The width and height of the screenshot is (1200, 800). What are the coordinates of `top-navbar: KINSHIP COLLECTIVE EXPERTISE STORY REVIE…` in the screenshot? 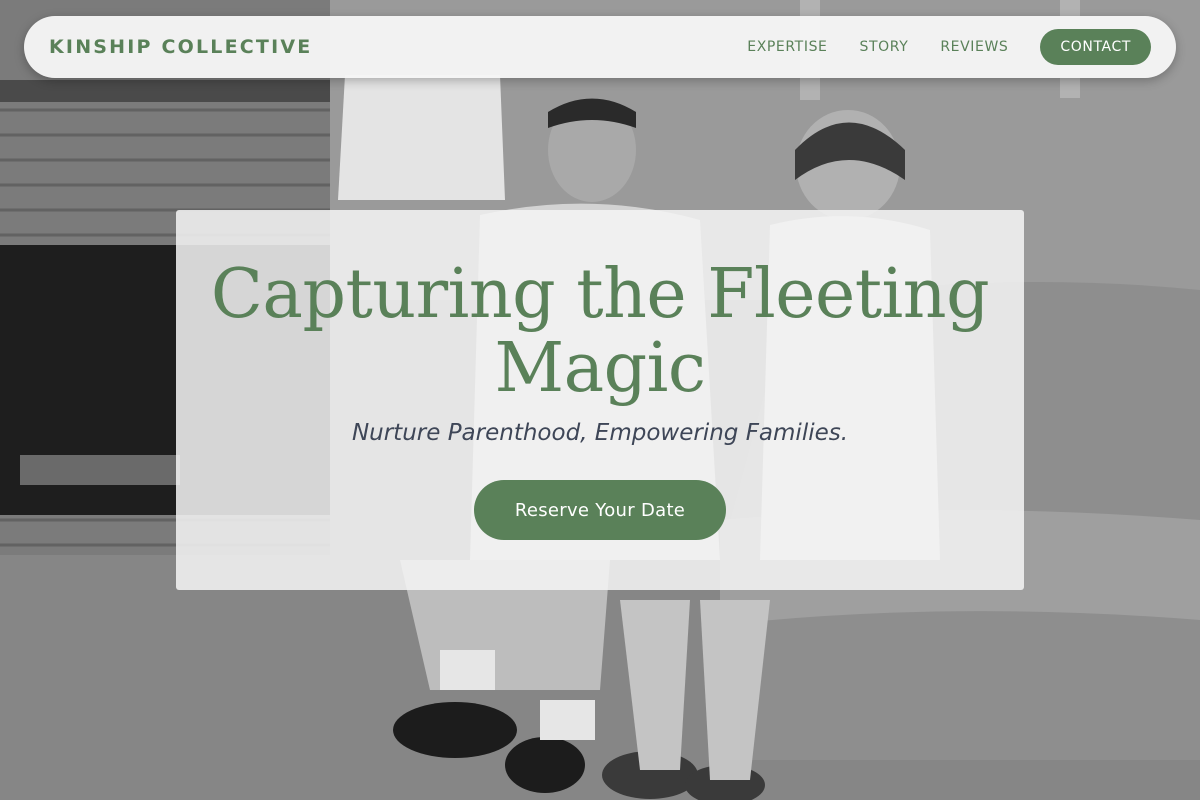 It's located at (600, 47).